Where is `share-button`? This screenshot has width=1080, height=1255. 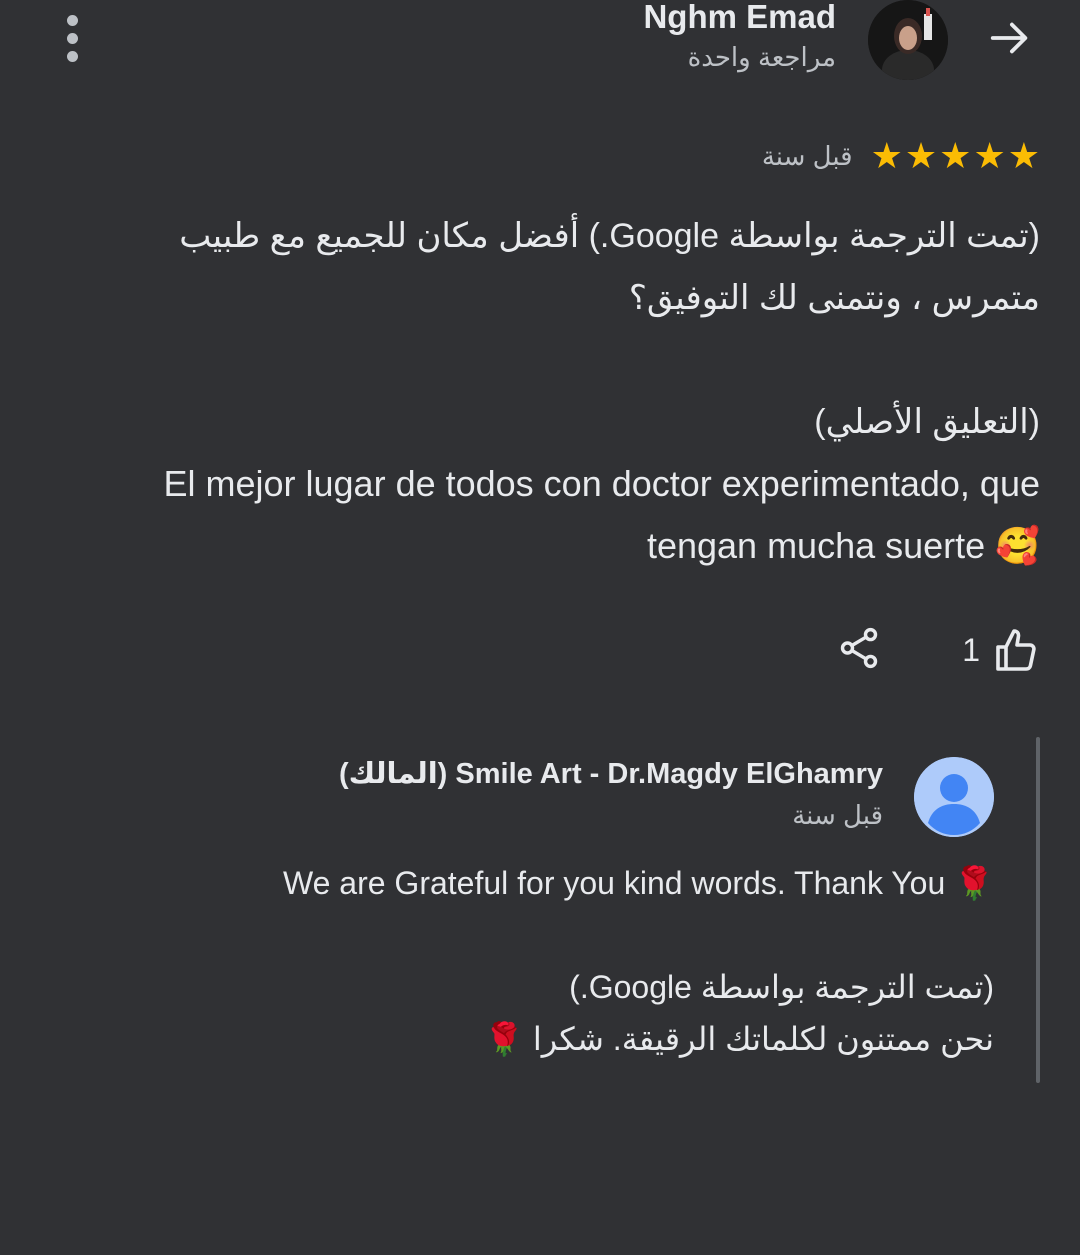
share-button is located at coordinates (859, 650).